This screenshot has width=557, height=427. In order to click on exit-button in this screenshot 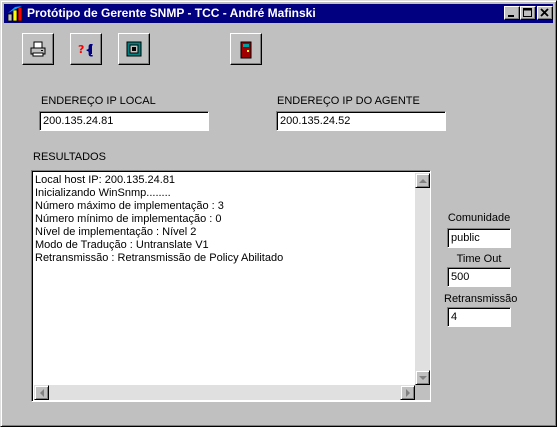, I will do `click(246, 49)`.